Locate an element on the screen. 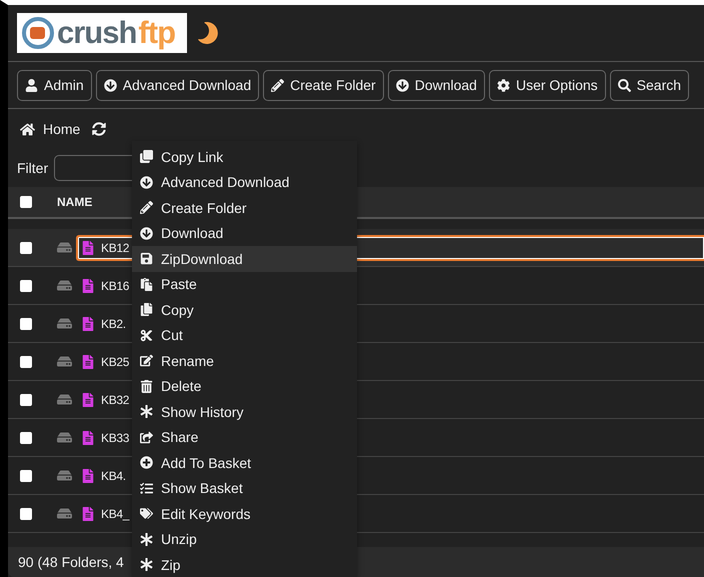 This screenshot has height=577, width=704. file-name: KB4. is located at coordinates (113, 475).